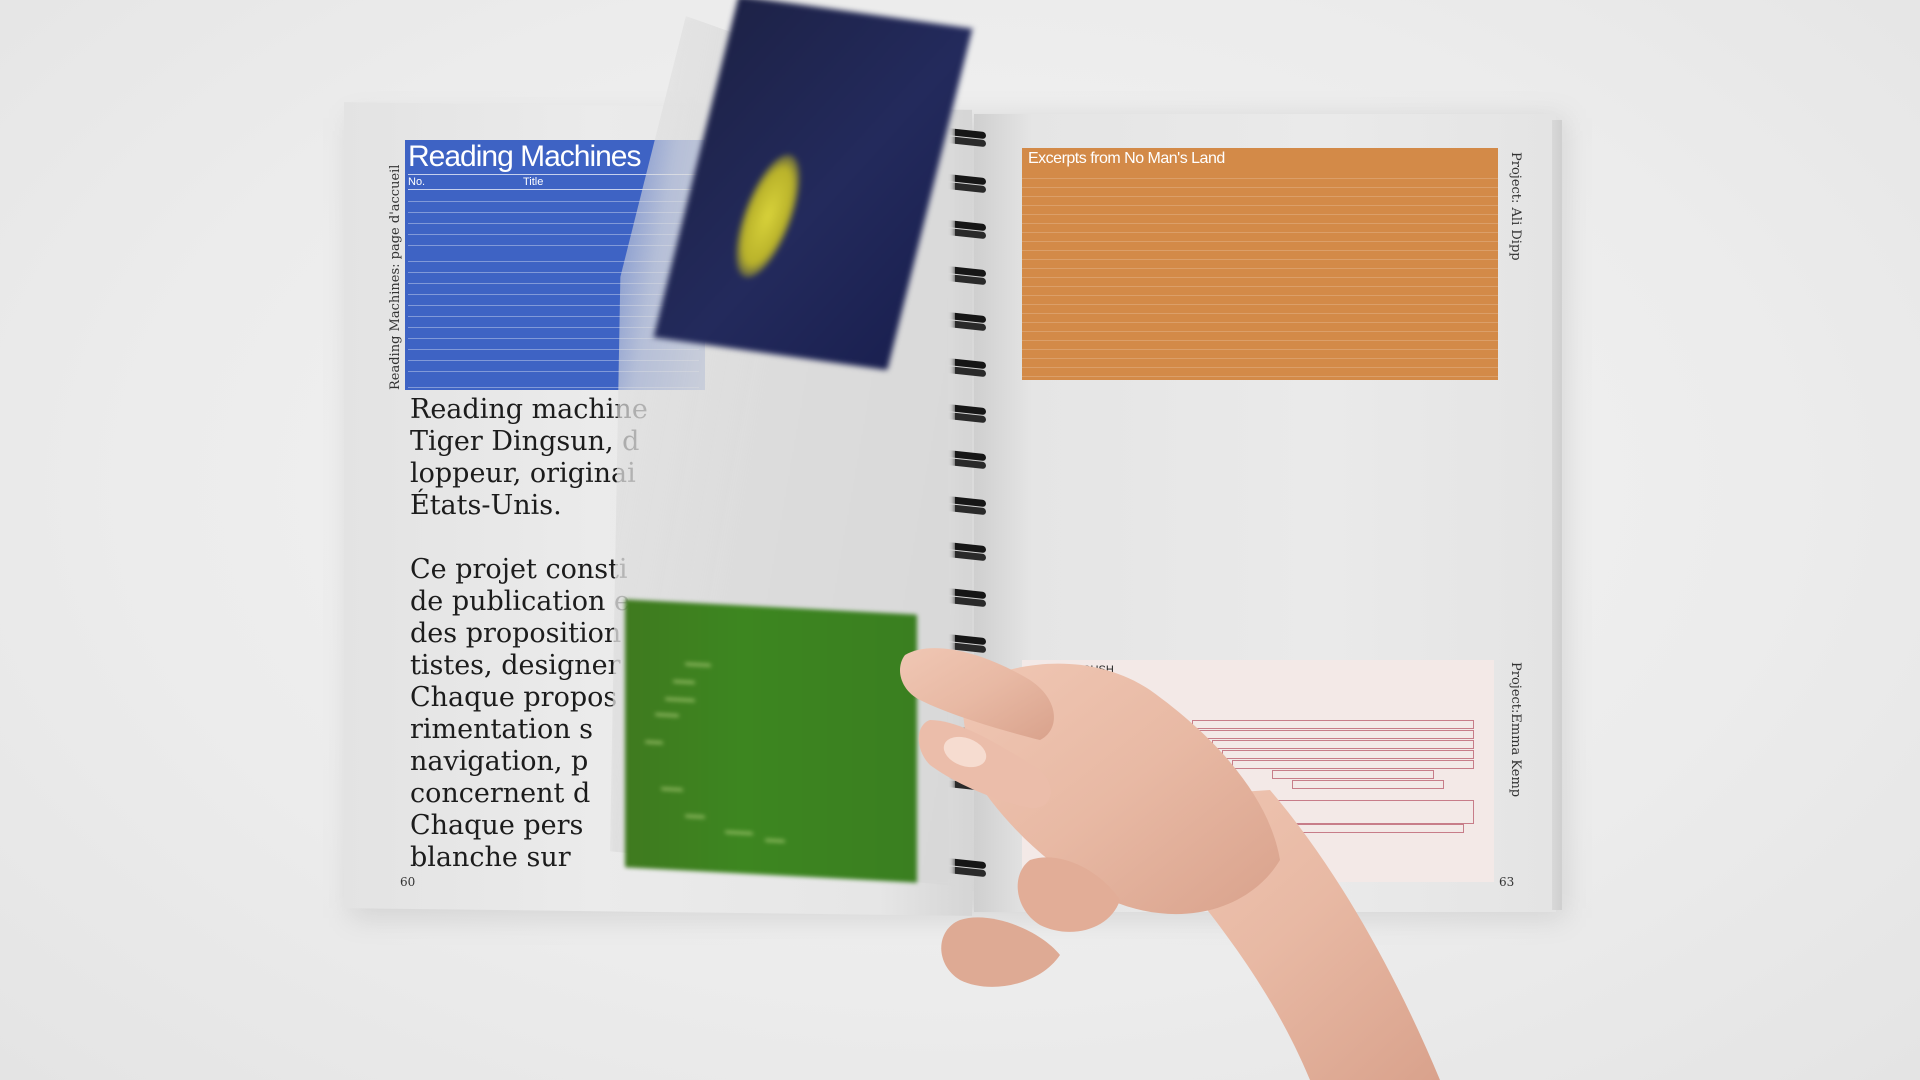 The image size is (1920, 1080). I want to click on column-no: No., so click(417, 182).